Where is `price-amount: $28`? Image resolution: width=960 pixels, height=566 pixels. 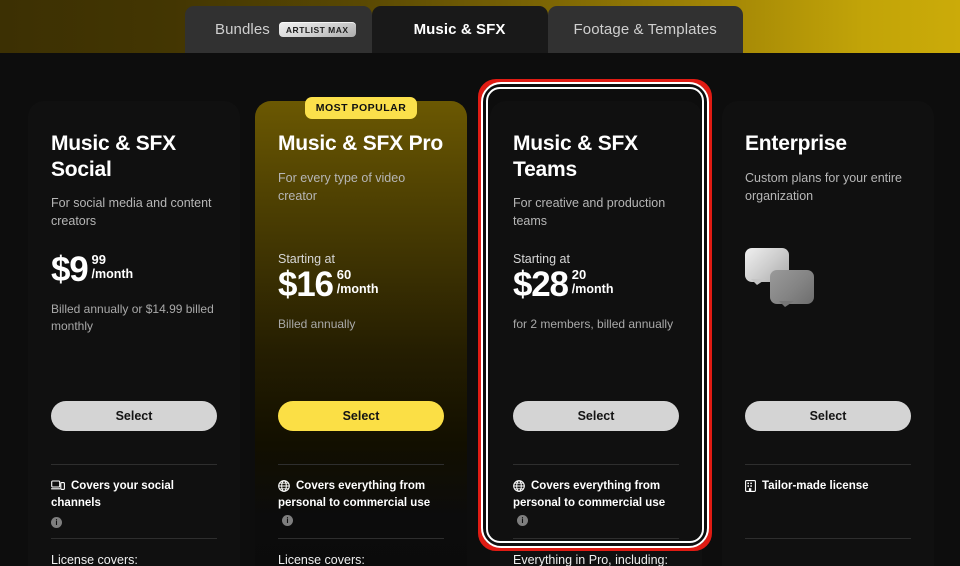 price-amount: $28 is located at coordinates (541, 284).